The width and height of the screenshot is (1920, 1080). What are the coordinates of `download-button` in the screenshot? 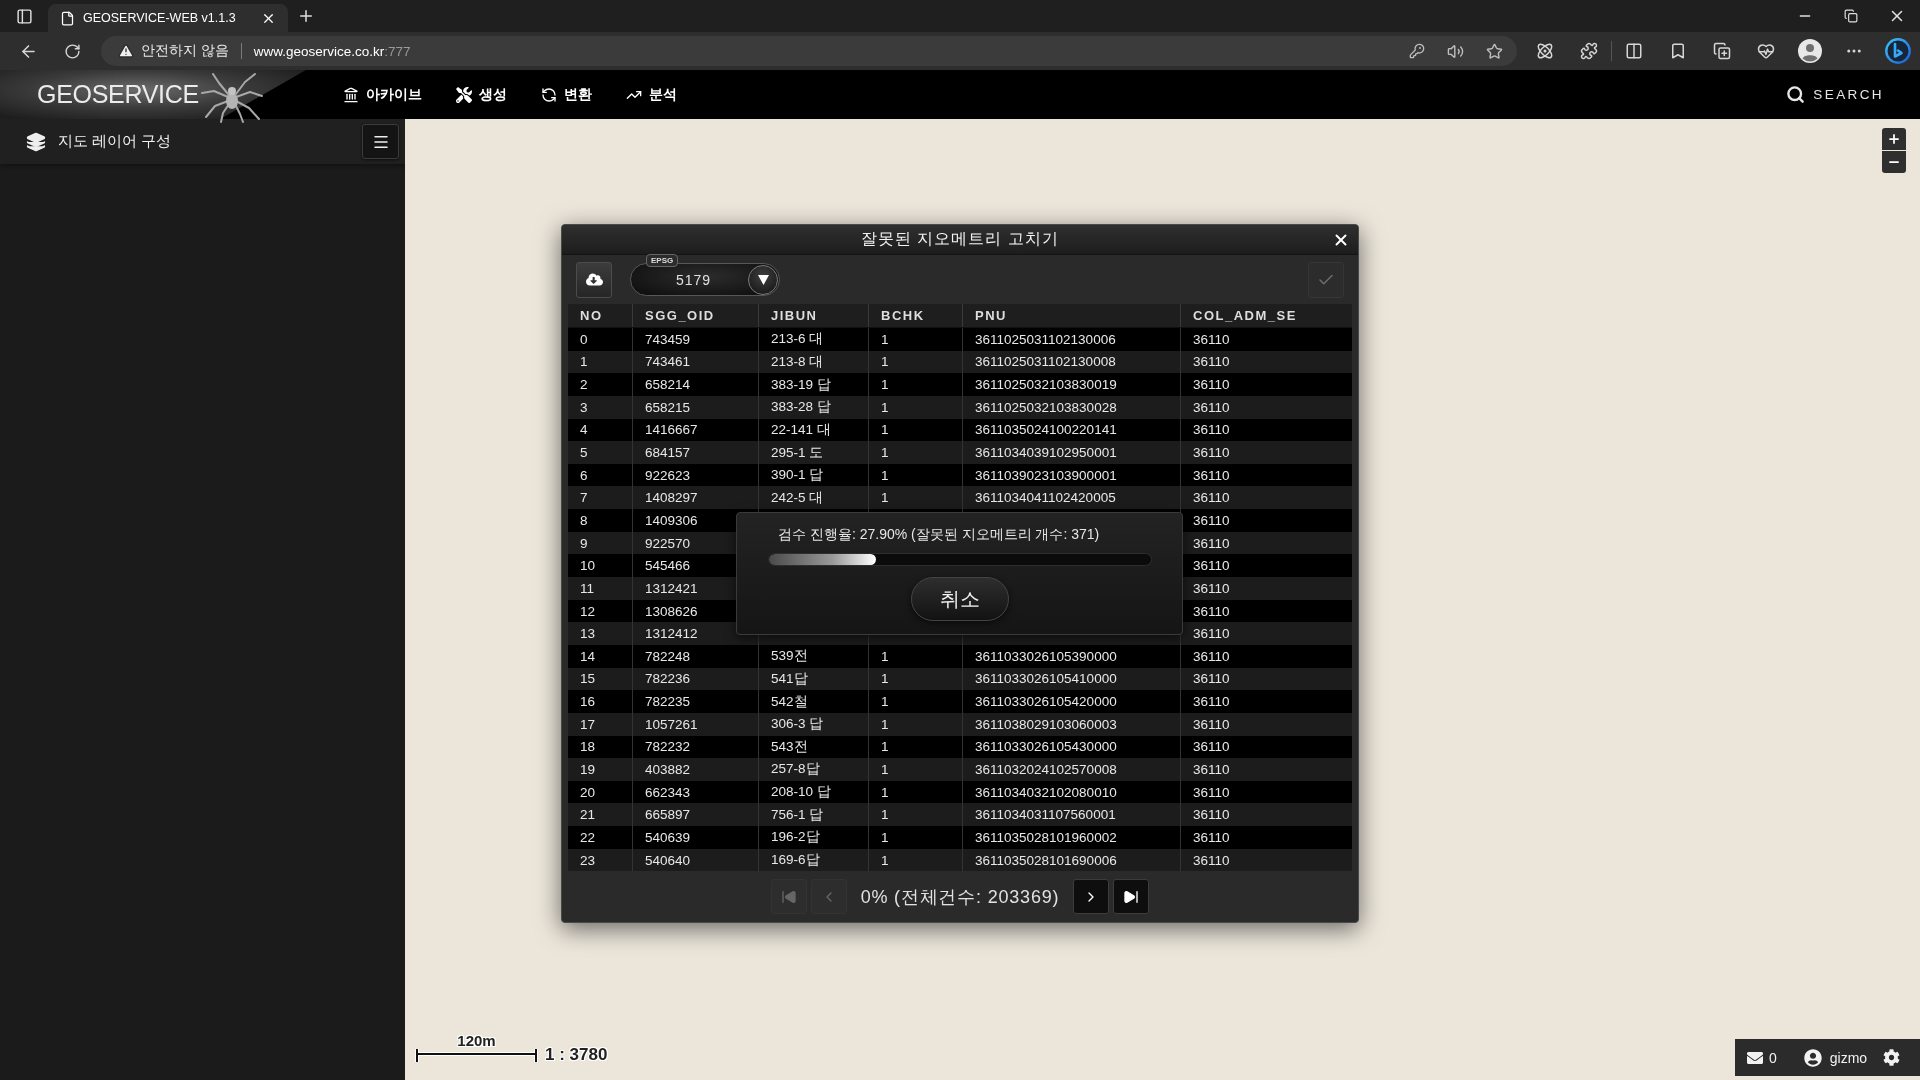 It's located at (594, 279).